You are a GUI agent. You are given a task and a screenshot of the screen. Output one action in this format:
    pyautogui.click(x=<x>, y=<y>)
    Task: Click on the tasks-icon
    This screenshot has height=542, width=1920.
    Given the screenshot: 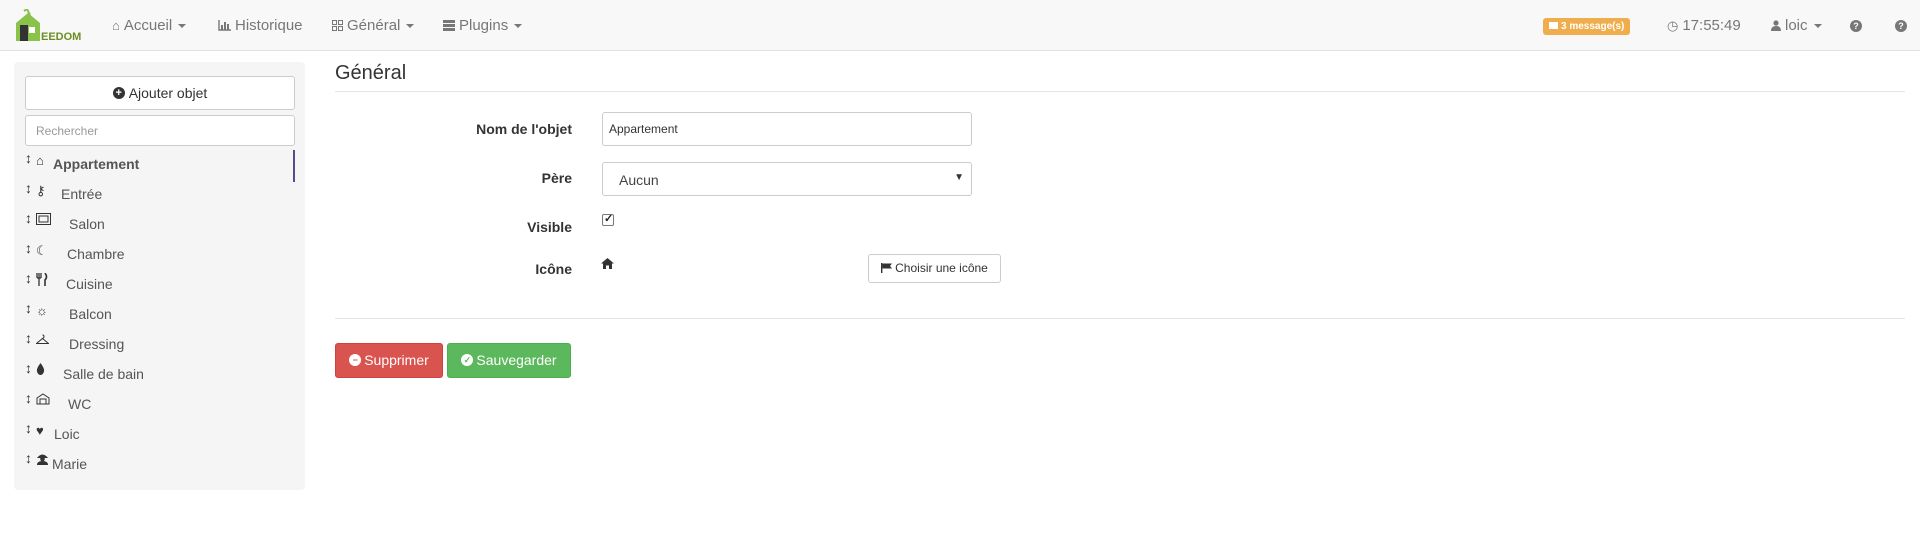 What is the action you would take?
    pyautogui.click(x=449, y=25)
    